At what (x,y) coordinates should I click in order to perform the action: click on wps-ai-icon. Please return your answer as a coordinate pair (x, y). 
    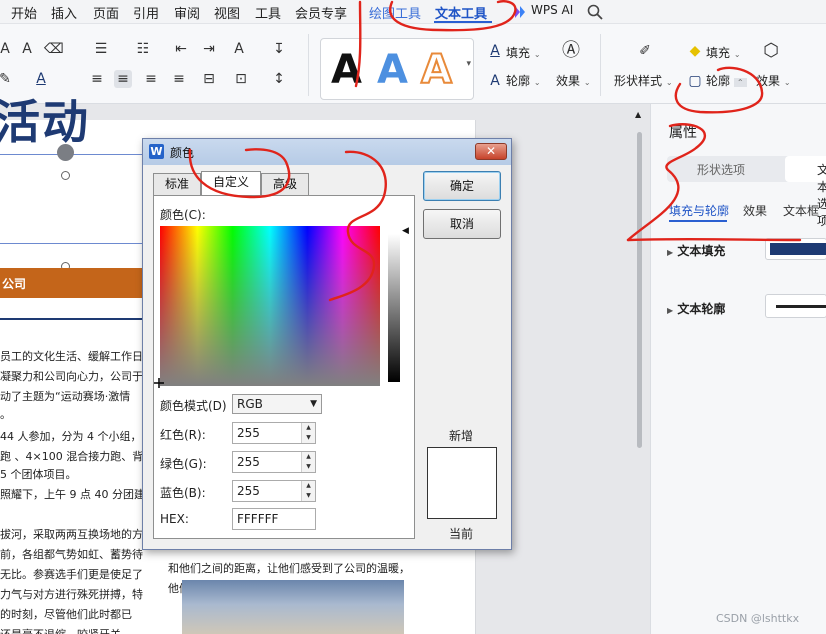
    Looking at the image, I should click on (520, 12).